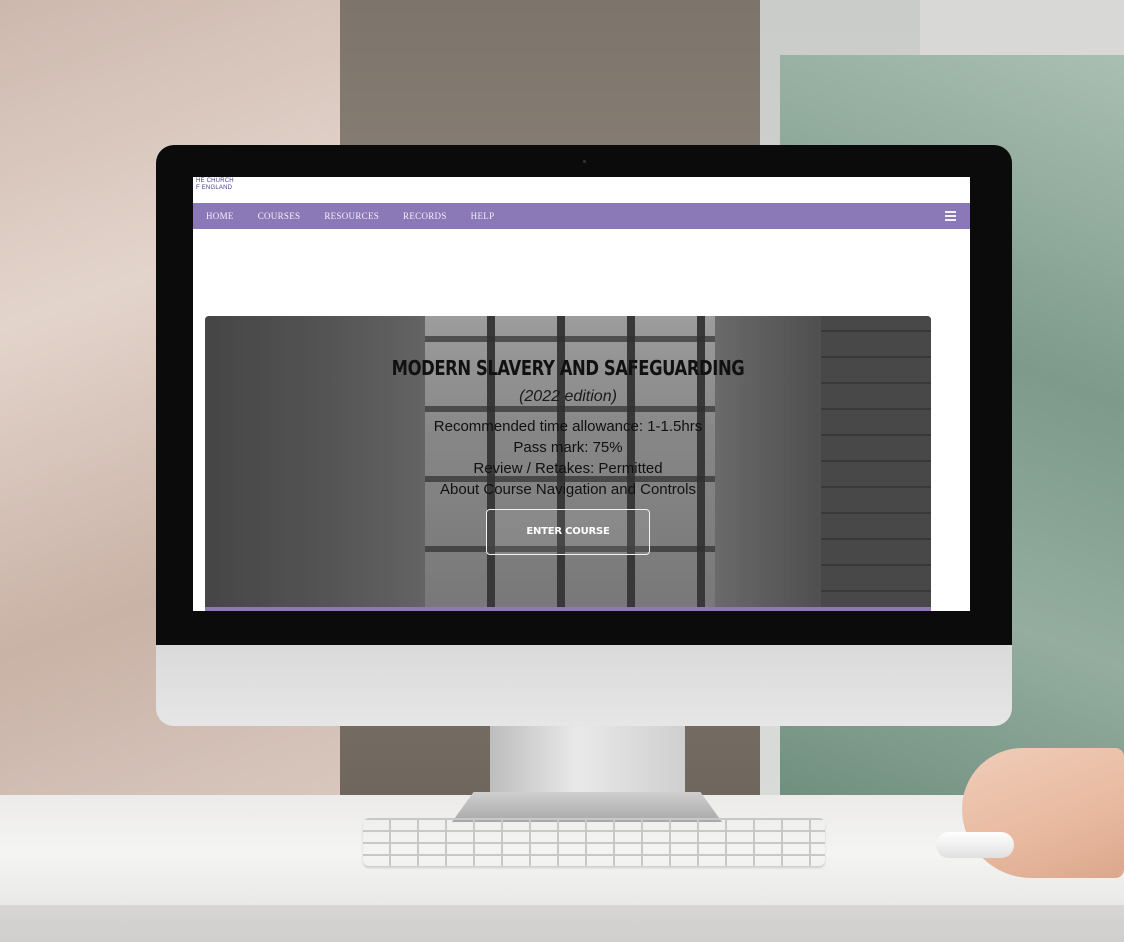 The image size is (1124, 942). What do you see at coordinates (568, 396) in the screenshot?
I see `course-edition: (2022 edition)` at bounding box center [568, 396].